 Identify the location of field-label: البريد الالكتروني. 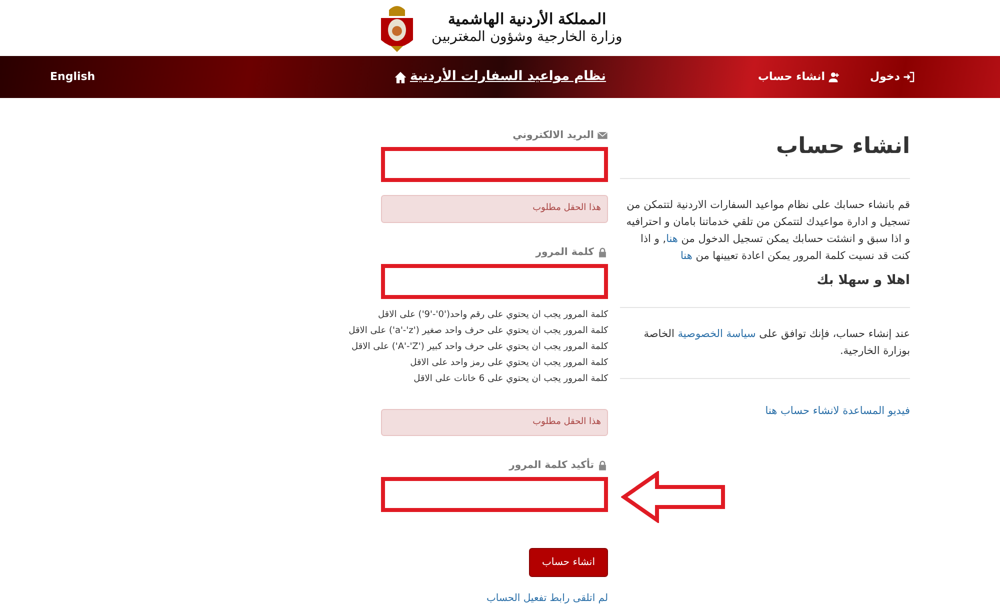
(553, 136).